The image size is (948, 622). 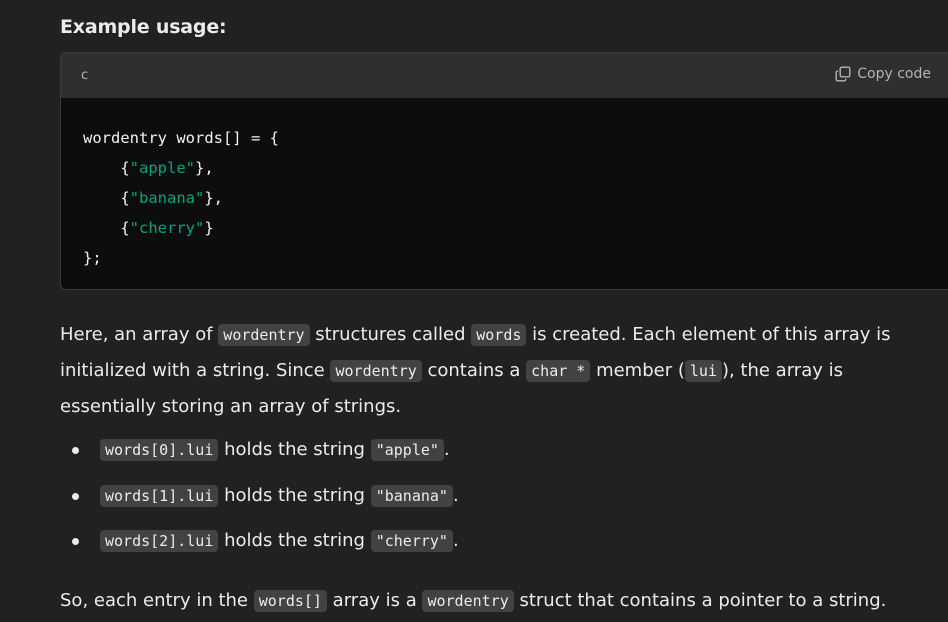 I want to click on code-language-label: c, so click(x=85, y=75).